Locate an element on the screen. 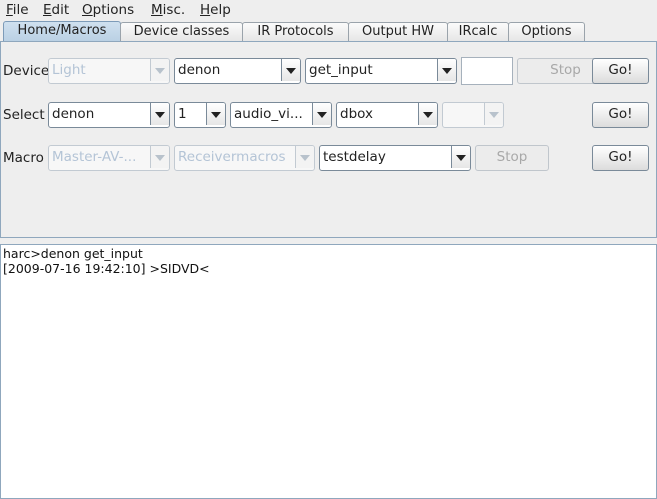 This screenshot has height=499, width=657. device-combo-value: Light is located at coordinates (69, 70).